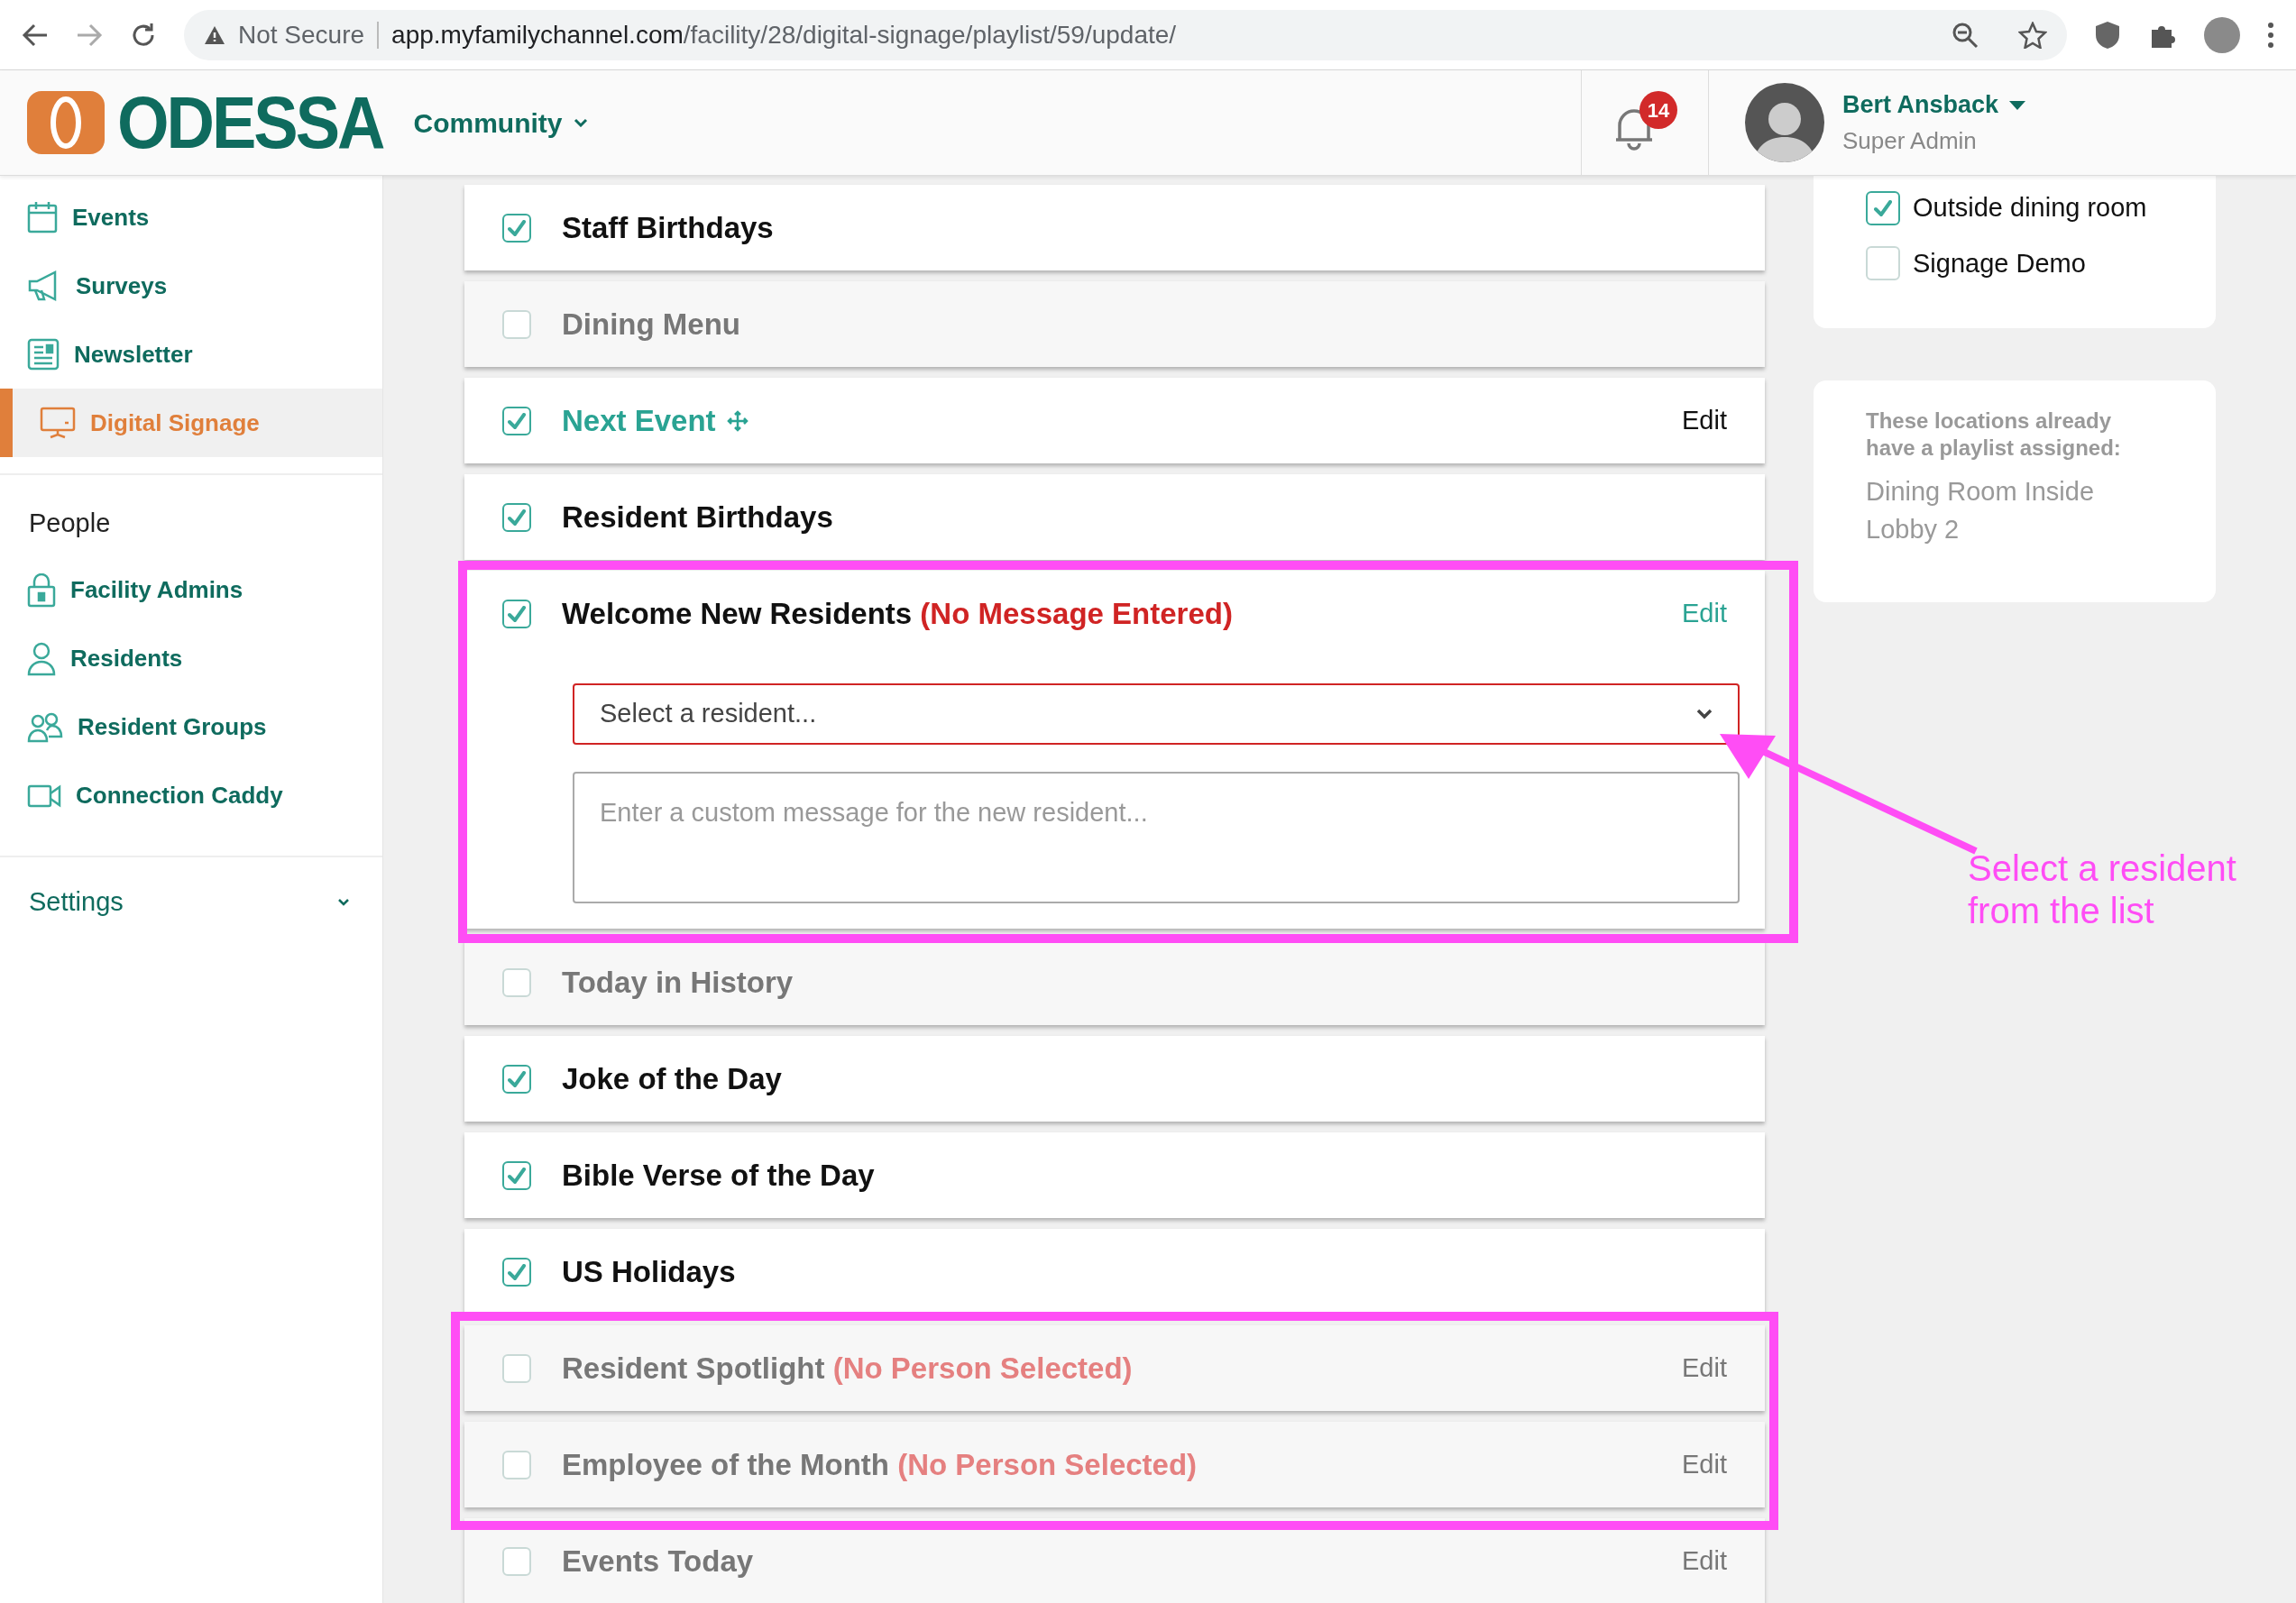 Image resolution: width=2296 pixels, height=1603 pixels. I want to click on sidebar-item: Residents, so click(191, 658).